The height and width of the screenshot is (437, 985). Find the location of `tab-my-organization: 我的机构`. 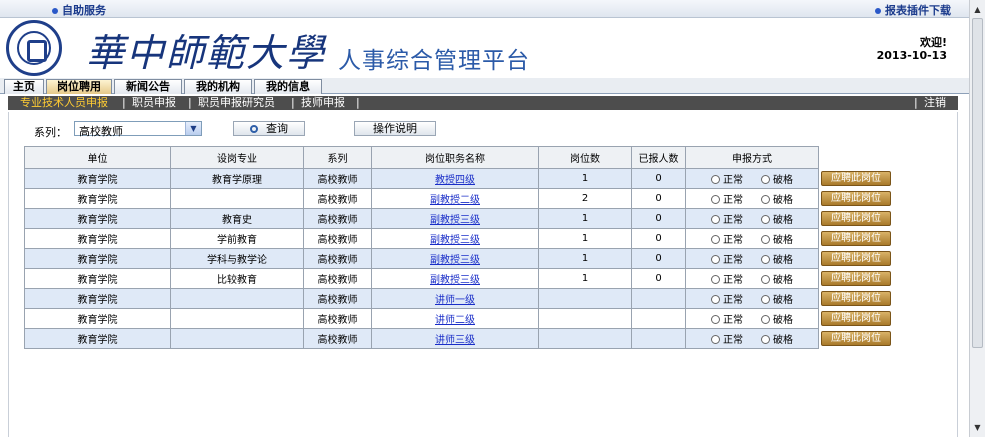

tab-my-organization: 我的机构 is located at coordinates (218, 86).